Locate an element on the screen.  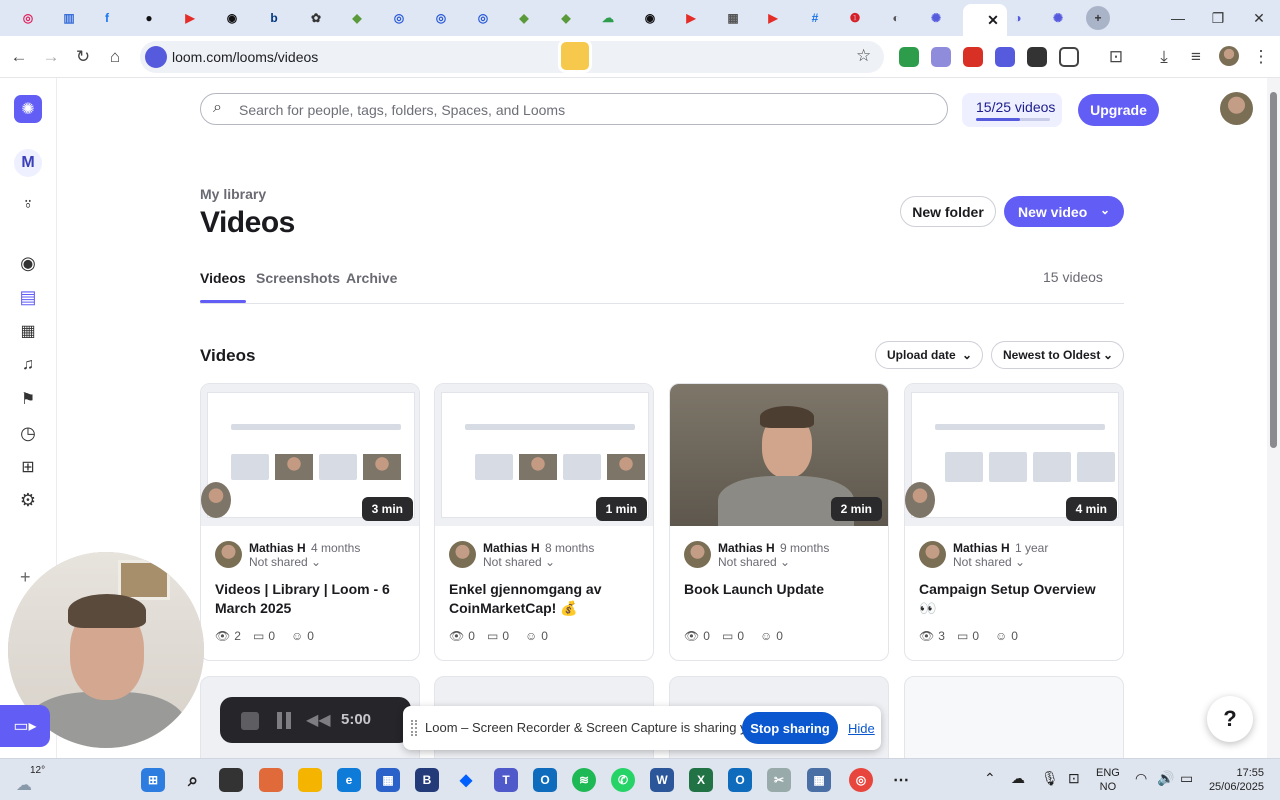
windows-start-icon: ⊞ is located at coordinates (153, 780).